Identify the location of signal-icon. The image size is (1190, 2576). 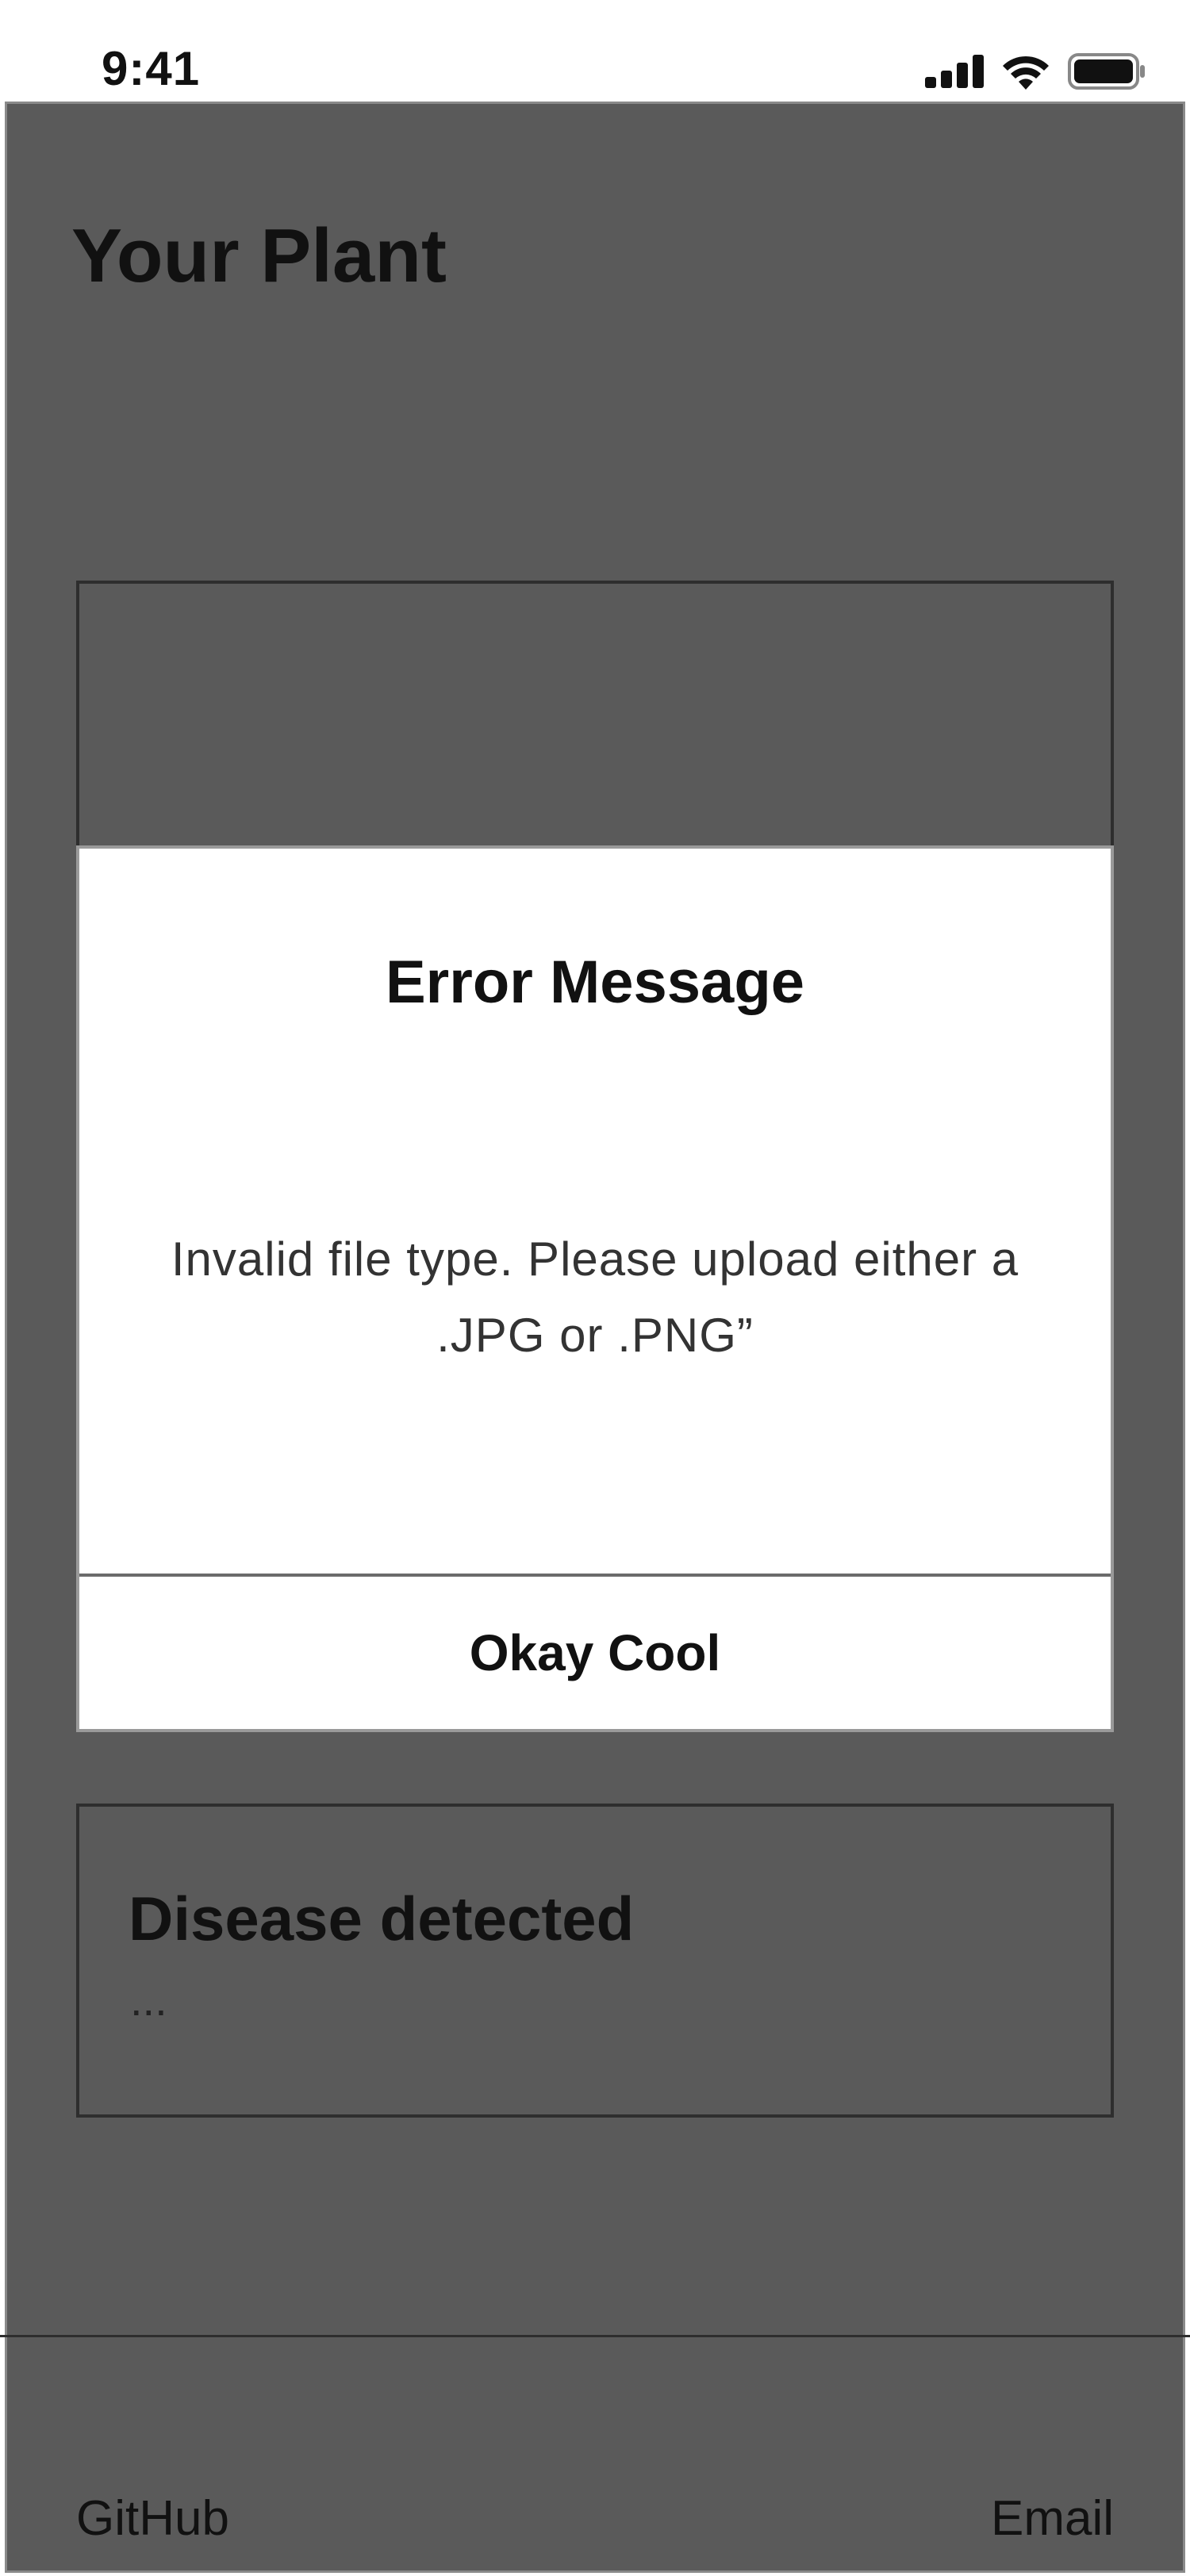
(954, 72).